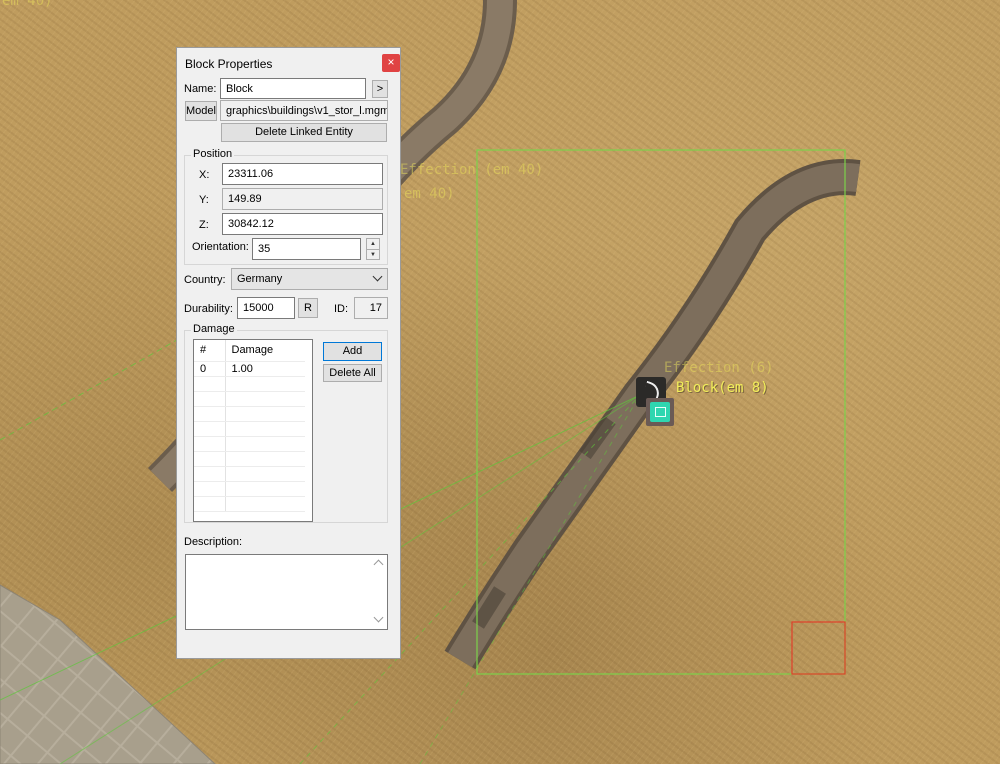 The width and height of the screenshot is (1000, 764). I want to click on z-field: 30842.12, so click(302, 224).